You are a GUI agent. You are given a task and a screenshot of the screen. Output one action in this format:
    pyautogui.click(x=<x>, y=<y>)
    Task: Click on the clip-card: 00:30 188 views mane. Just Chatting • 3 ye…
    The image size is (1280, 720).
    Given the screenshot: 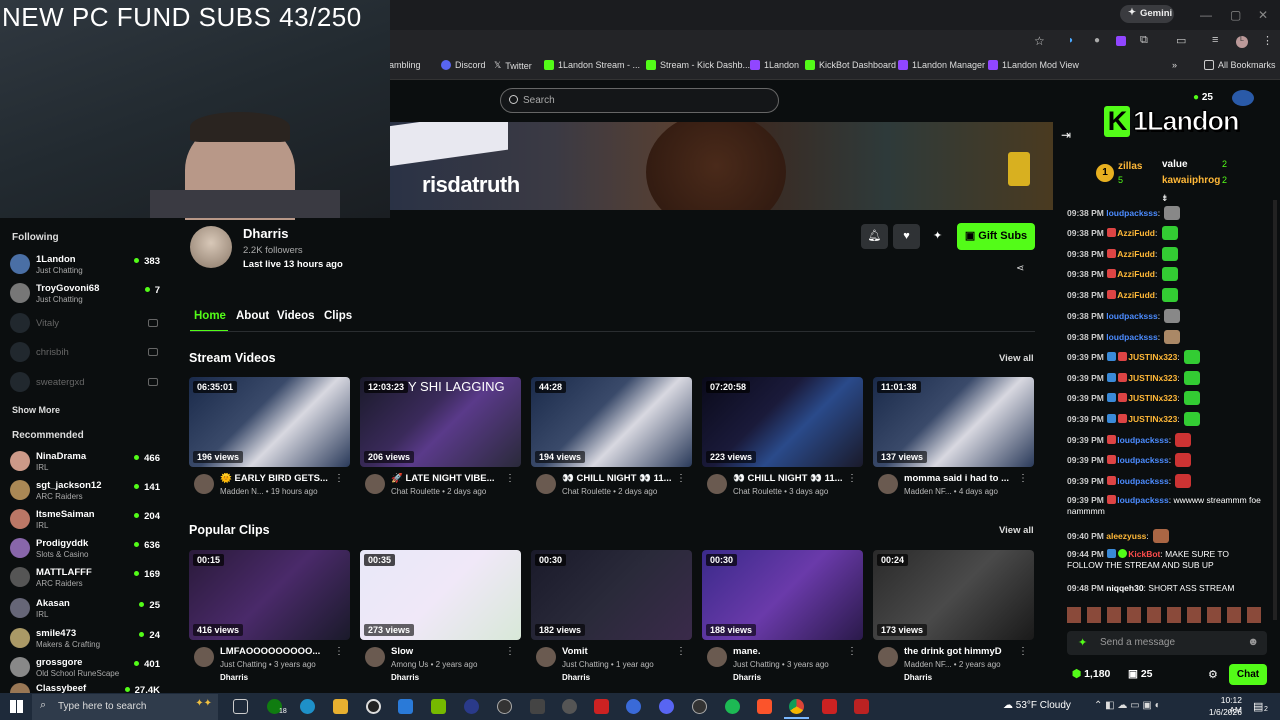 What is the action you would take?
    pyautogui.click(x=782, y=616)
    